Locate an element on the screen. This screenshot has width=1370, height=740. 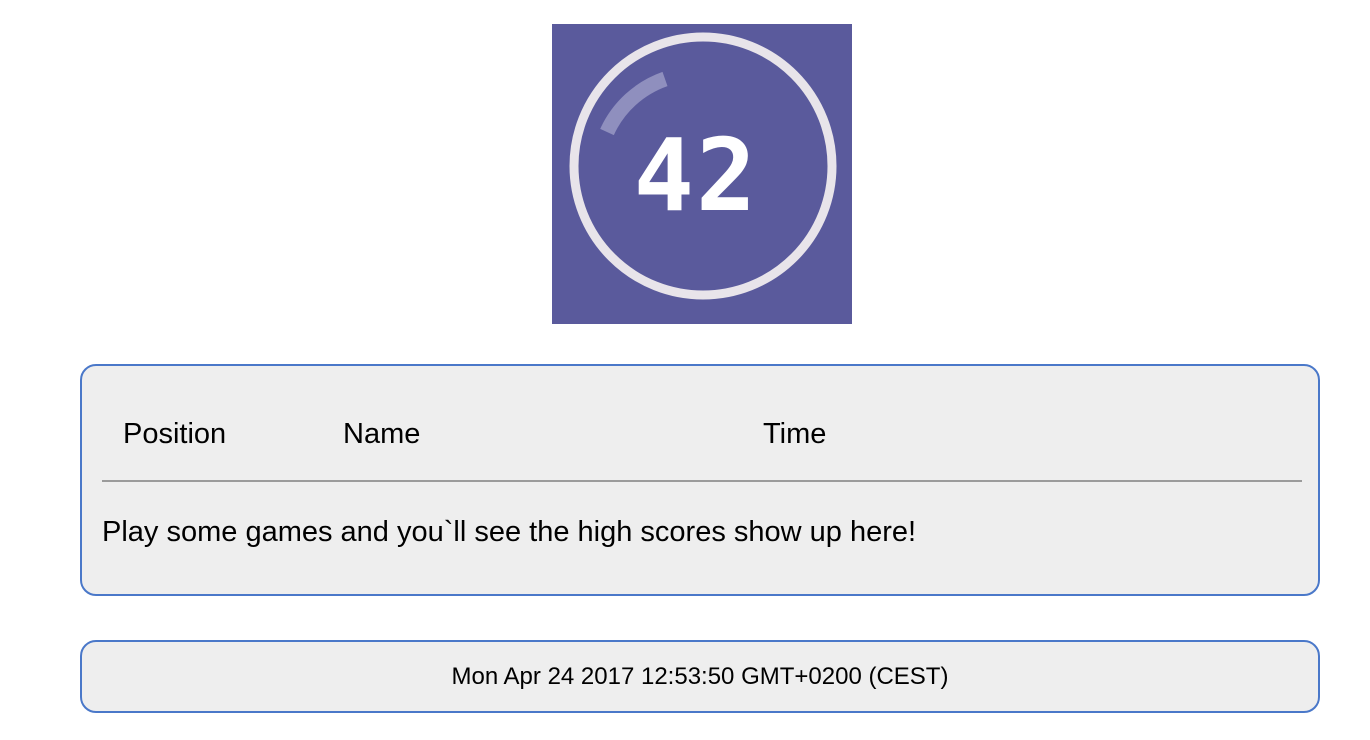
game-logo: 42 is located at coordinates (702, 174).